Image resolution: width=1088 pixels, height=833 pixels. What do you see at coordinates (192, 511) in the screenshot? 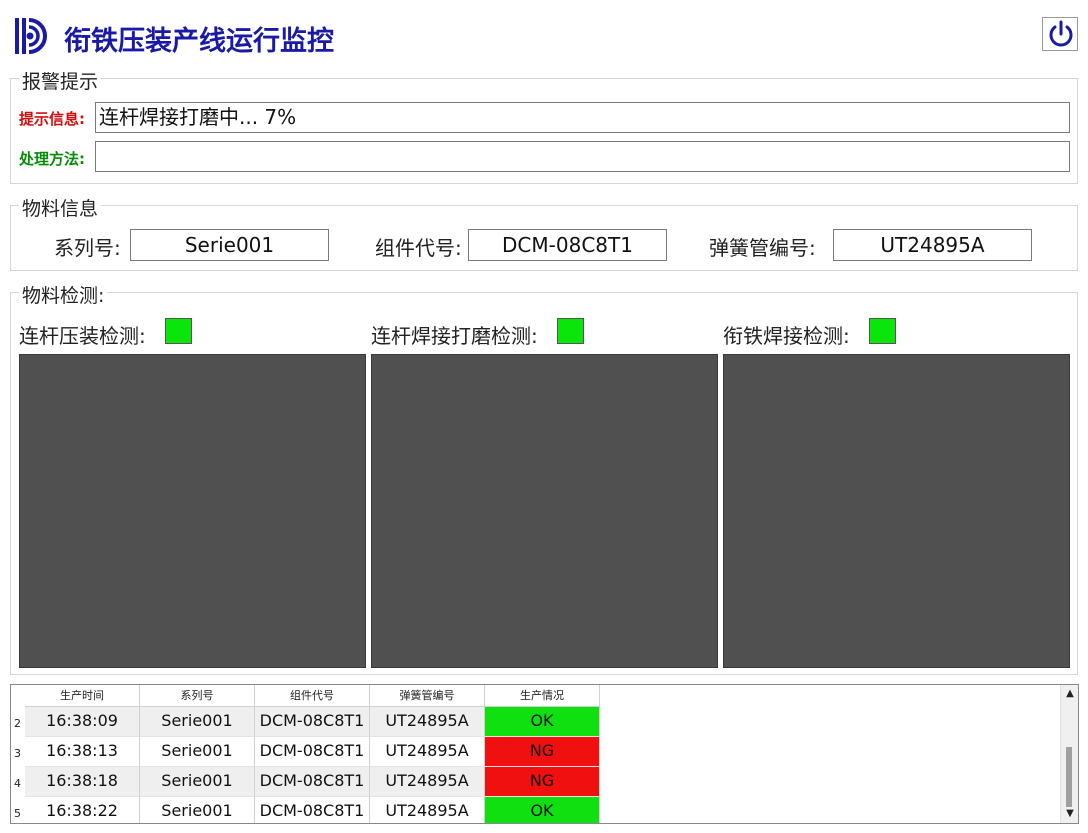
I see `rod-press-image-view` at bounding box center [192, 511].